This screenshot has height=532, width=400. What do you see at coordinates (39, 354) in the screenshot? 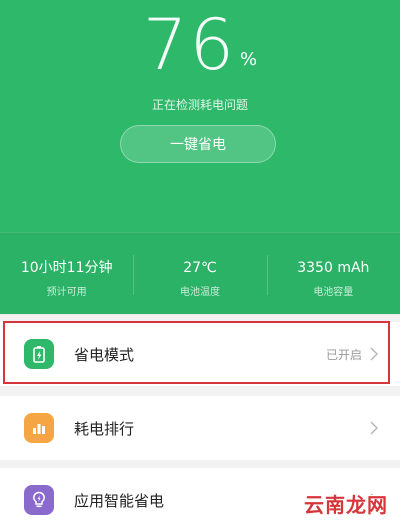
I see `battery-save-icon` at bounding box center [39, 354].